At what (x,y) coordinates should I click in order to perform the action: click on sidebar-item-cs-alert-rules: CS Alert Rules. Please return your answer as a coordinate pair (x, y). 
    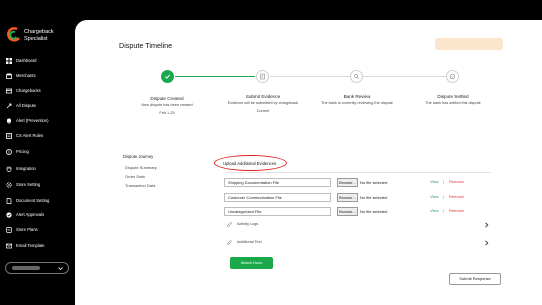
    Looking at the image, I should click on (24, 135).